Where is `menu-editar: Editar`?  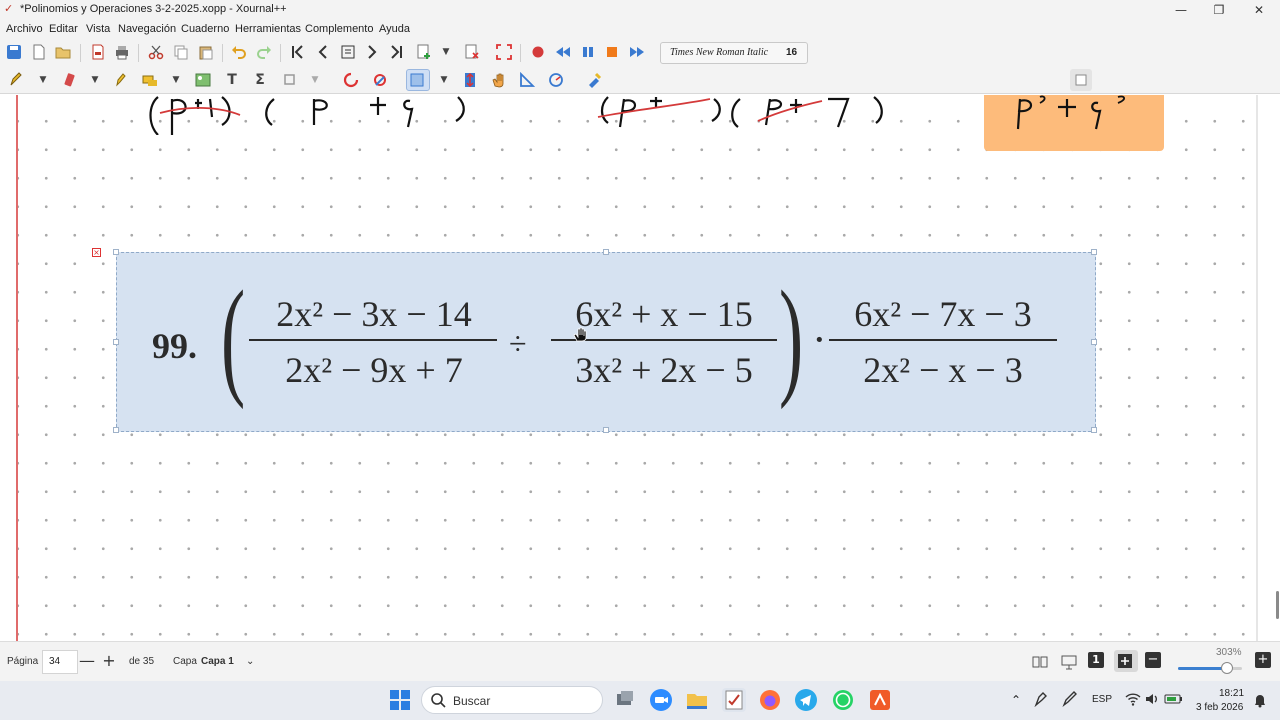 menu-editar: Editar is located at coordinates (63, 29).